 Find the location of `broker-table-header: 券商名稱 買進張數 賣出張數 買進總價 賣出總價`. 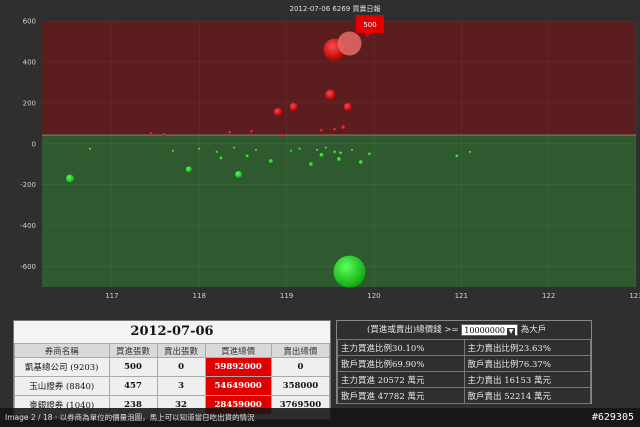

broker-table-header: 券商名稱 買進張數 賣出張數 買進總價 賣出總價 is located at coordinates (172, 350).